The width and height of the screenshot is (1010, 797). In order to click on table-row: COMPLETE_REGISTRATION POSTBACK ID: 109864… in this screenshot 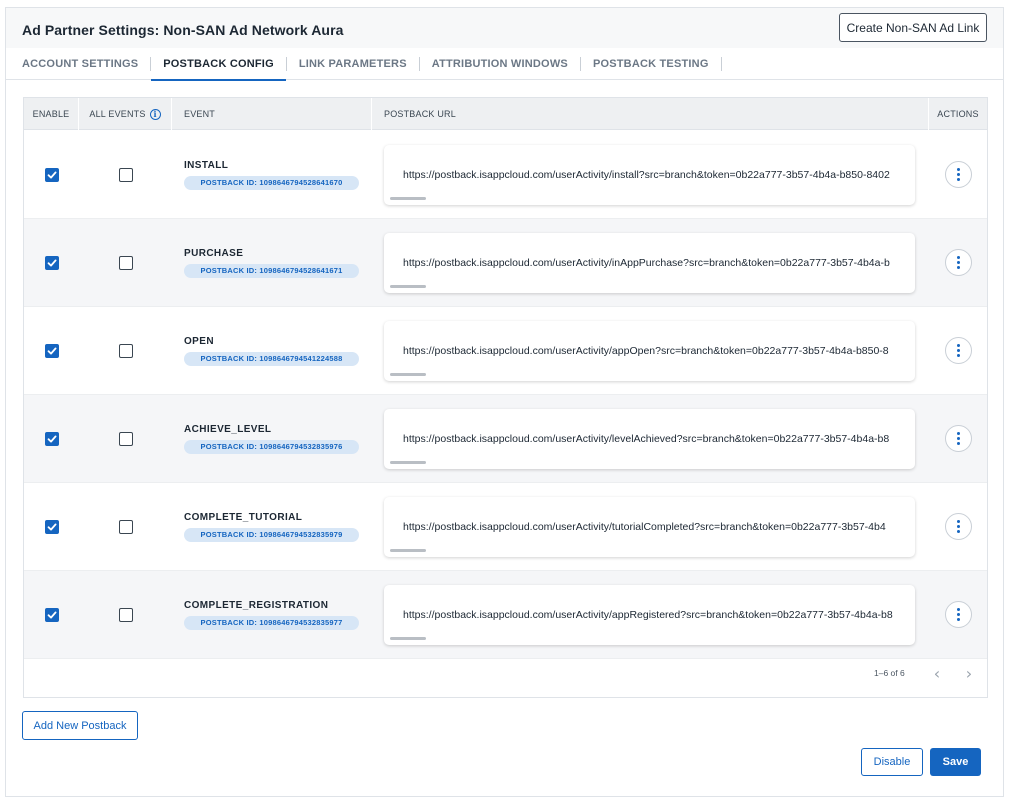, I will do `click(505, 615)`.